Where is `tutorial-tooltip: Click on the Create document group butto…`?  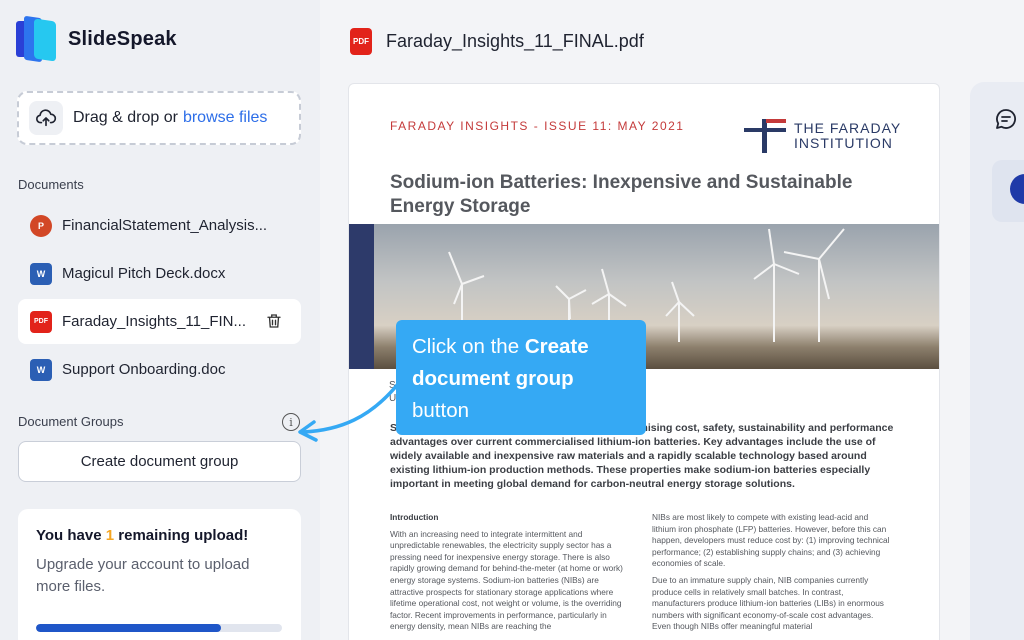
tutorial-tooltip: Click on the Create document group butto… is located at coordinates (521, 377).